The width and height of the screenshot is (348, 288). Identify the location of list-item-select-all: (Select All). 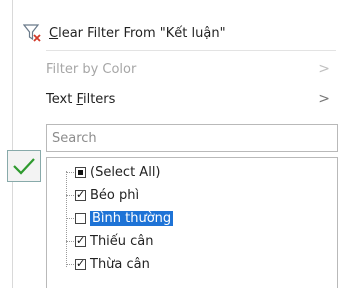
(113, 172).